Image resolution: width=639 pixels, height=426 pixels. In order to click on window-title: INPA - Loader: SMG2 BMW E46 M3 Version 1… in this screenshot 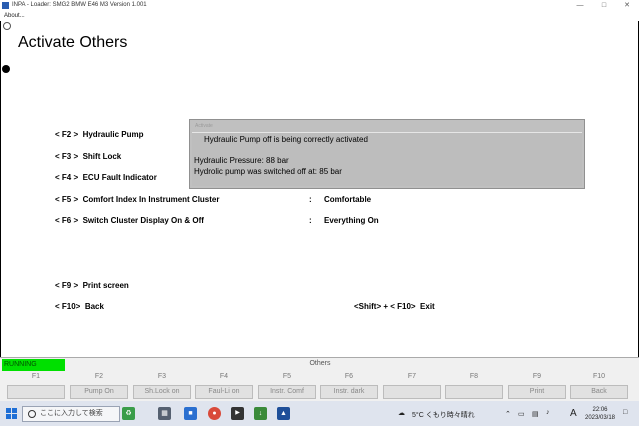, I will do `click(79, 5)`.